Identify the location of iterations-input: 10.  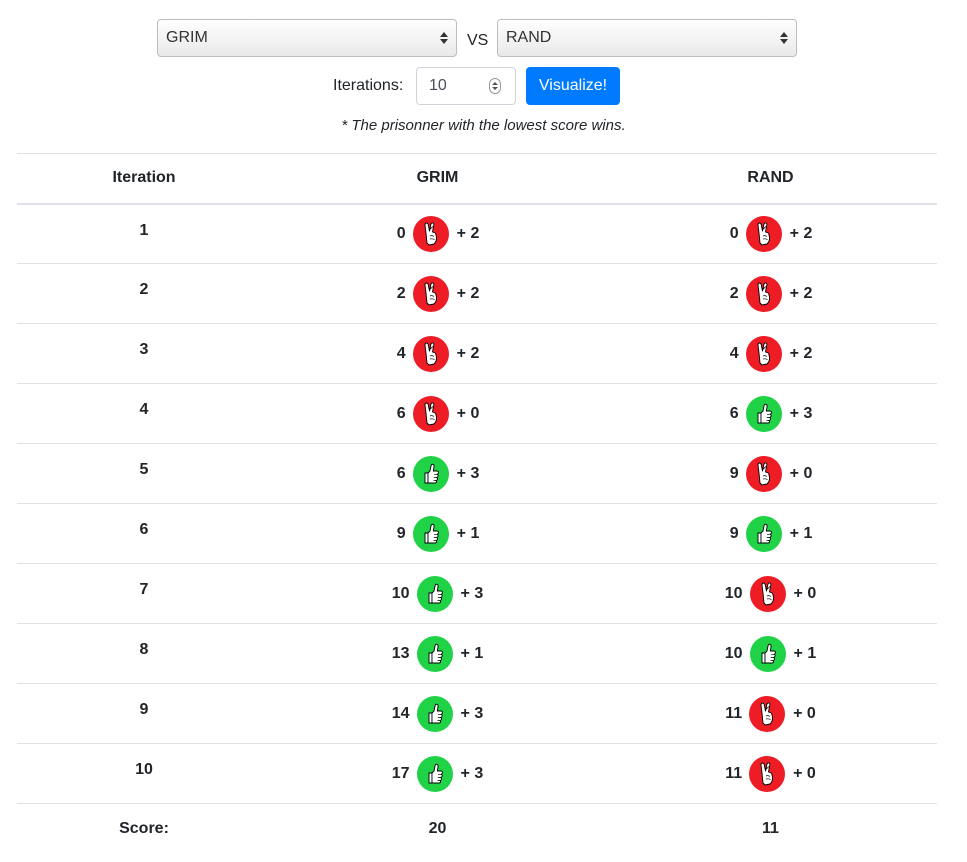
(466, 86).